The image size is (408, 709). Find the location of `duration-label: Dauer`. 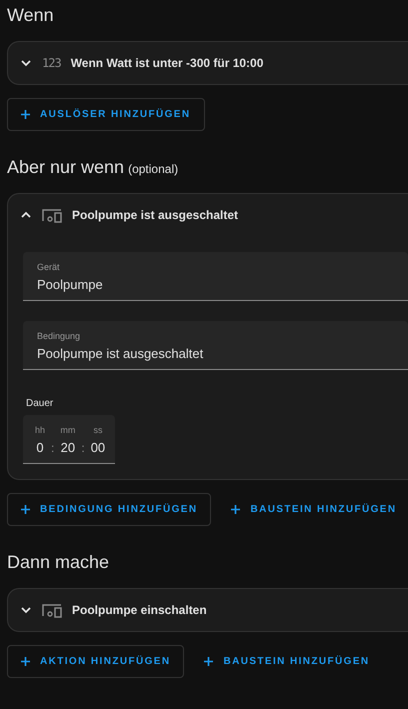

duration-label: Dauer is located at coordinates (40, 404).